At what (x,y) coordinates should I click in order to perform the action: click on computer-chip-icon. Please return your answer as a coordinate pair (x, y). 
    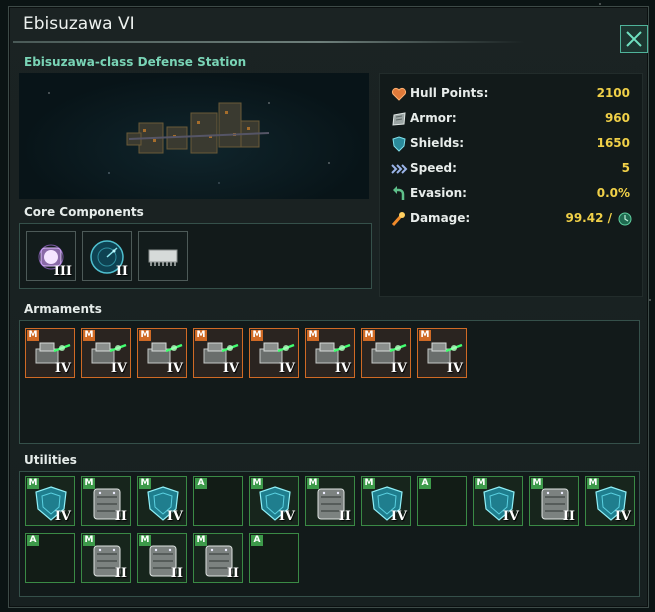
    Looking at the image, I should click on (163, 257).